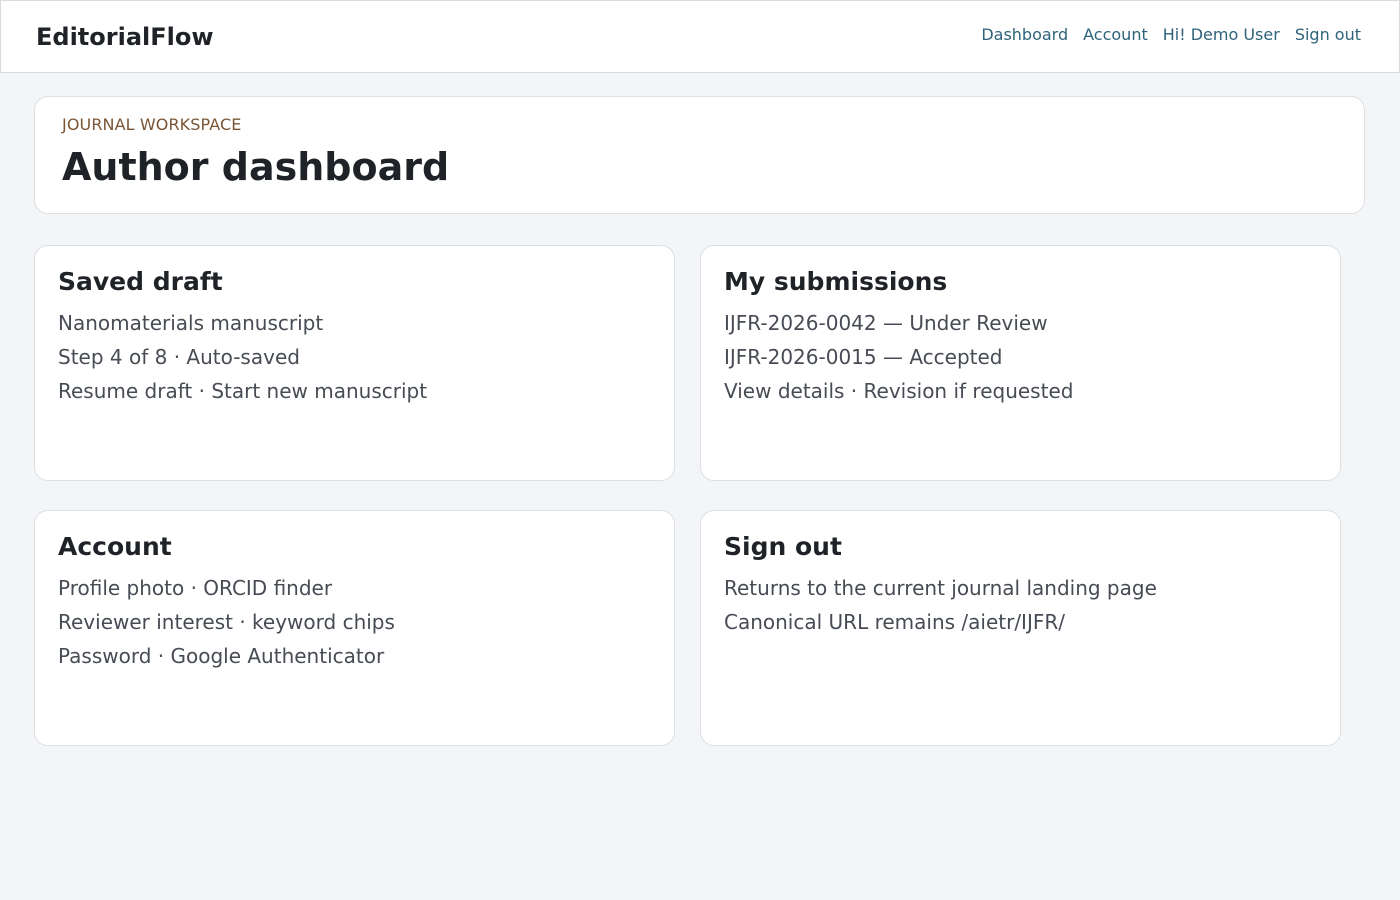 This screenshot has width=1400, height=900. Describe the element at coordinates (1115, 35) in the screenshot. I see `nav-account-link: Account` at that location.